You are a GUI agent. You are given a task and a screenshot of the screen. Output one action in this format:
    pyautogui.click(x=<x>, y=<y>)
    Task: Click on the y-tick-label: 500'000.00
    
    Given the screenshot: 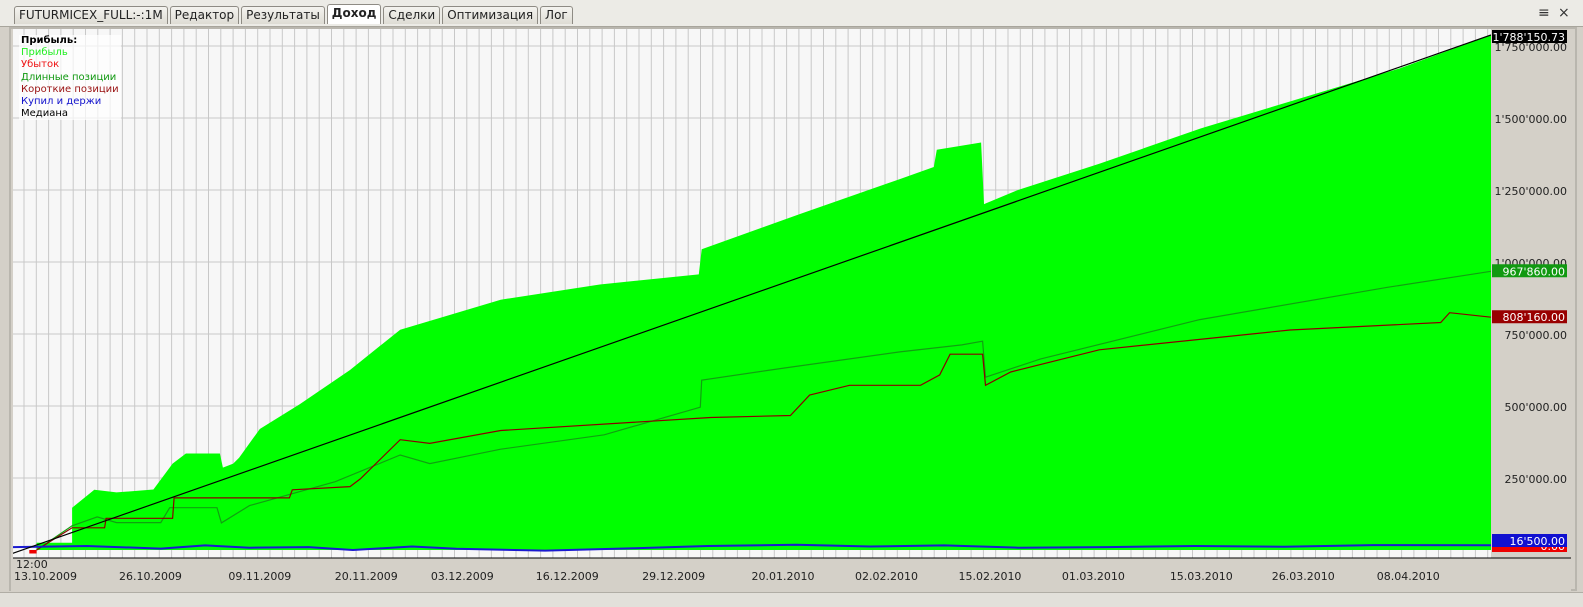 What is the action you would take?
    pyautogui.click(x=1535, y=407)
    